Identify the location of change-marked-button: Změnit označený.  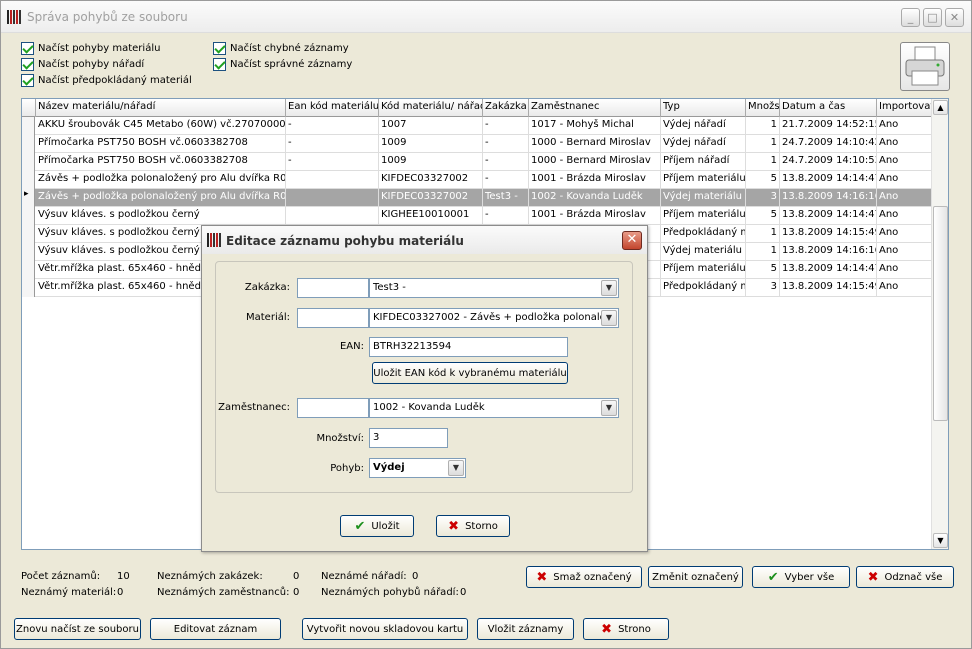
(695, 577).